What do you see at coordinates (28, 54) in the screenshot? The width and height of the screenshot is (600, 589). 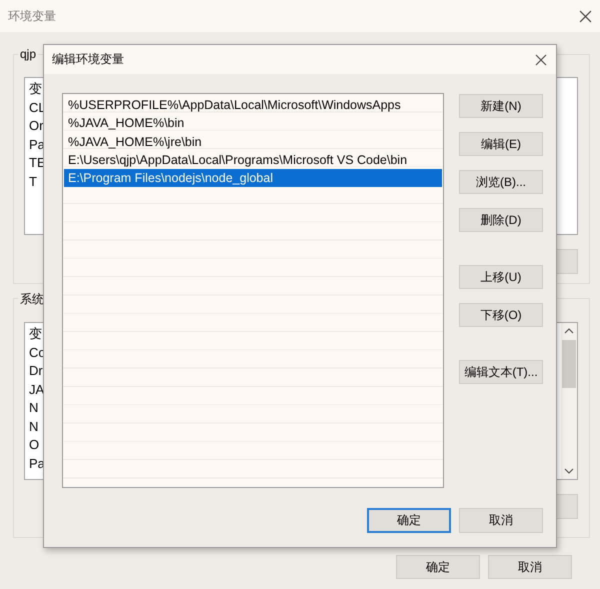 I see `group-label: qjp` at bounding box center [28, 54].